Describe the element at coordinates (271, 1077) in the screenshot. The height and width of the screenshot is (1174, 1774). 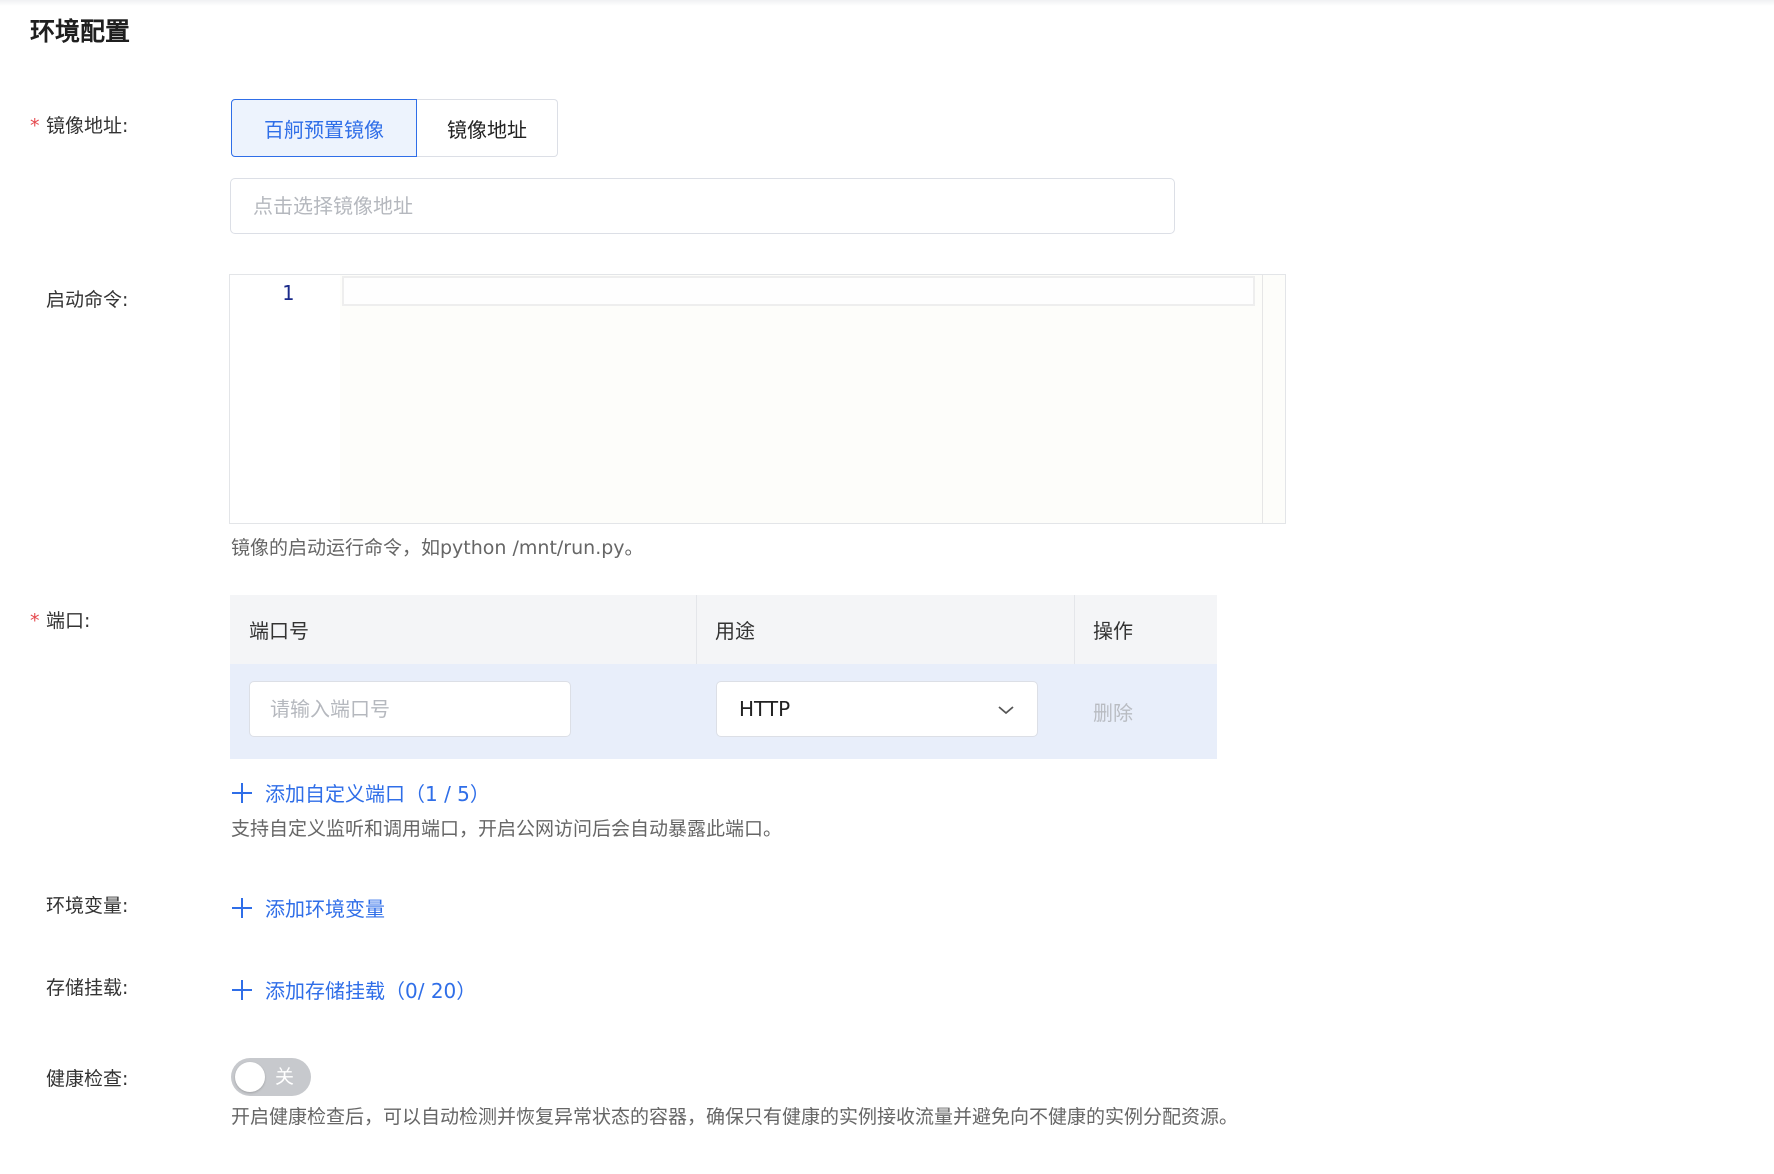
I see `health-check-toggle: 关` at that location.